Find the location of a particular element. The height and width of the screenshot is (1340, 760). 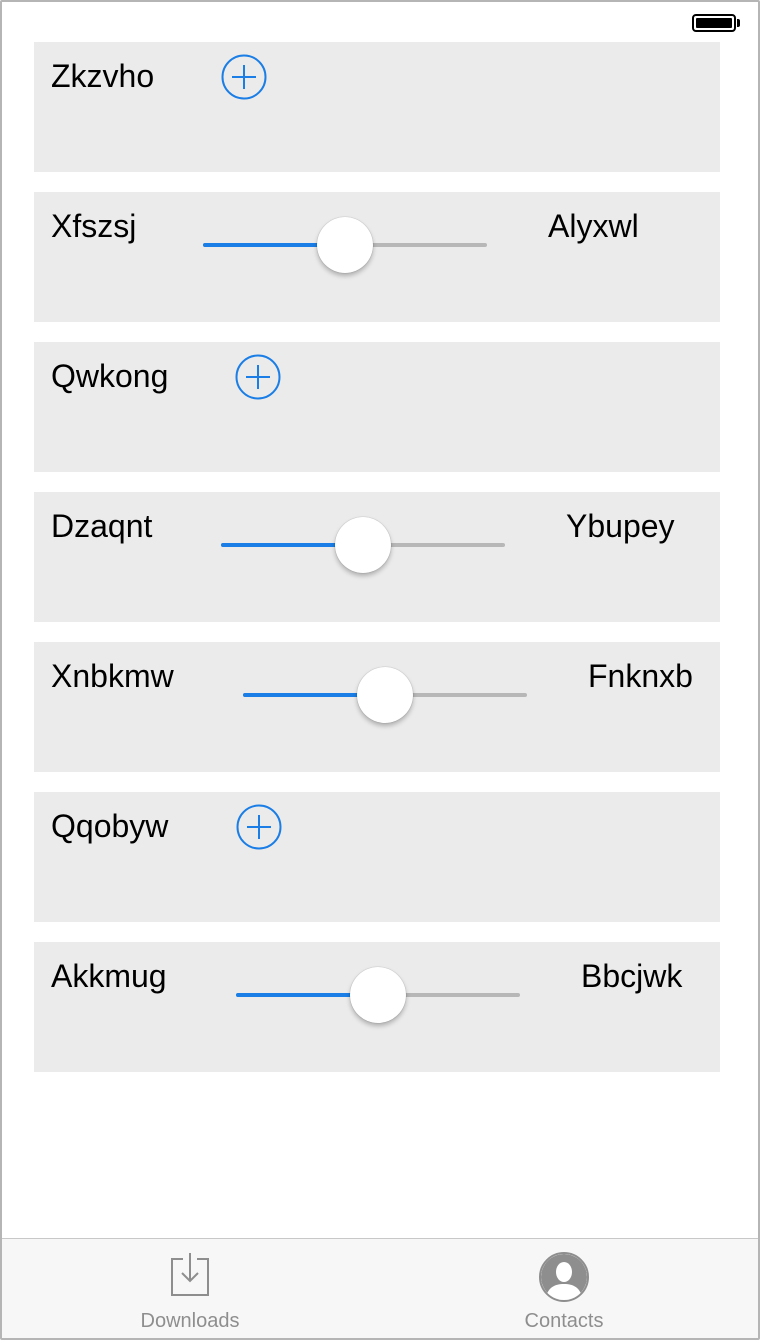

list-row-xfszsj: Xfszsj Alyxwl is located at coordinates (377, 257).